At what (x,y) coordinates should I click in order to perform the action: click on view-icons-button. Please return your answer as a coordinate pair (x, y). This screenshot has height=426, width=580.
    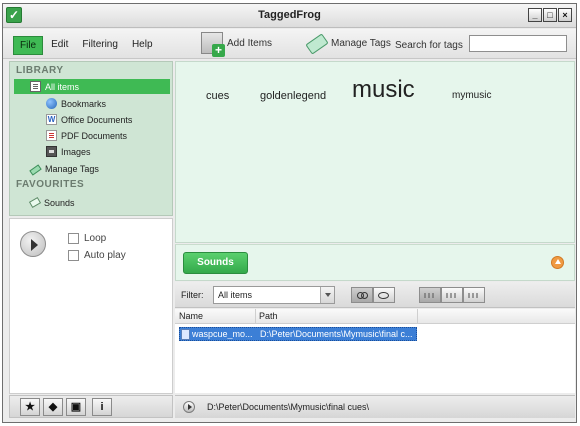
    Looking at the image, I should click on (452, 295).